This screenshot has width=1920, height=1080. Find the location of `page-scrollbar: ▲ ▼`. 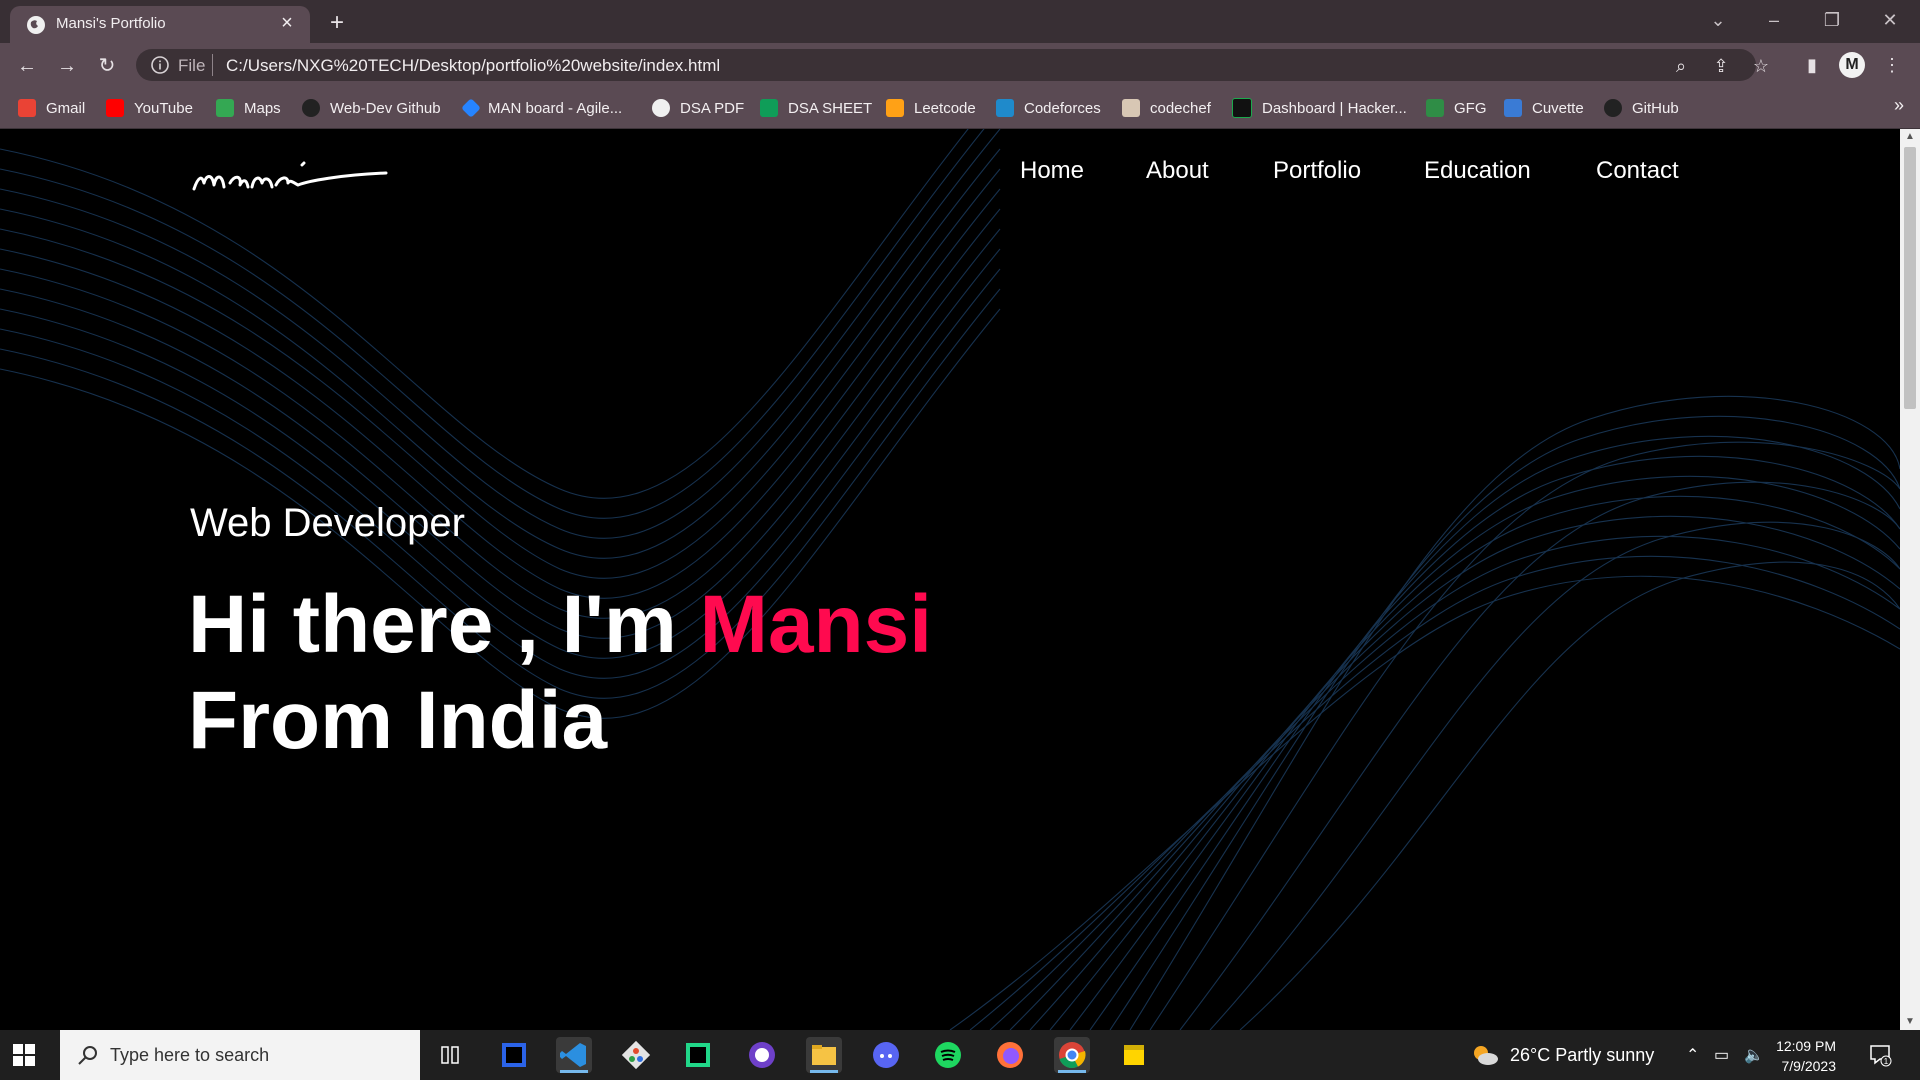

page-scrollbar: ▲ ▼ is located at coordinates (1910, 579).